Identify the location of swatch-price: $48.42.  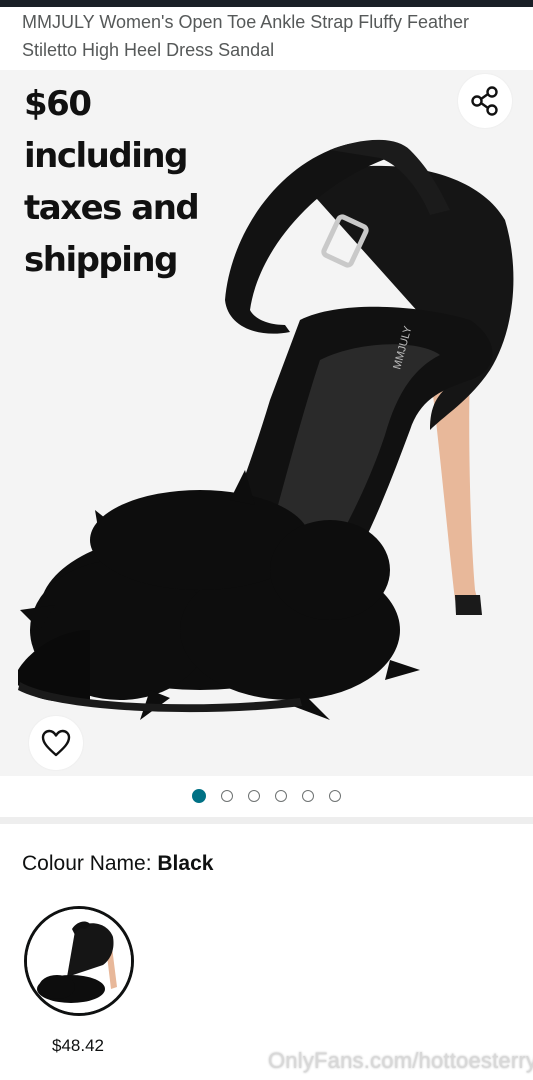
(78, 1045).